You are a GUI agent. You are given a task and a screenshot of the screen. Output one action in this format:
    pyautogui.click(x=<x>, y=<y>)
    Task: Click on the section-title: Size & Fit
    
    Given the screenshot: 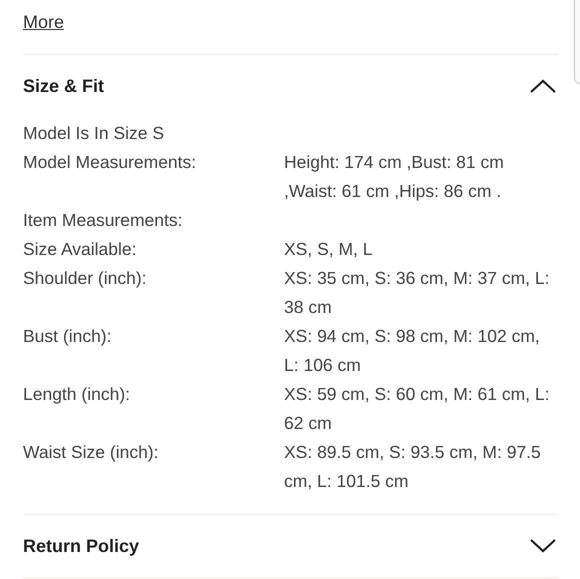 What is the action you would take?
    pyautogui.click(x=63, y=86)
    